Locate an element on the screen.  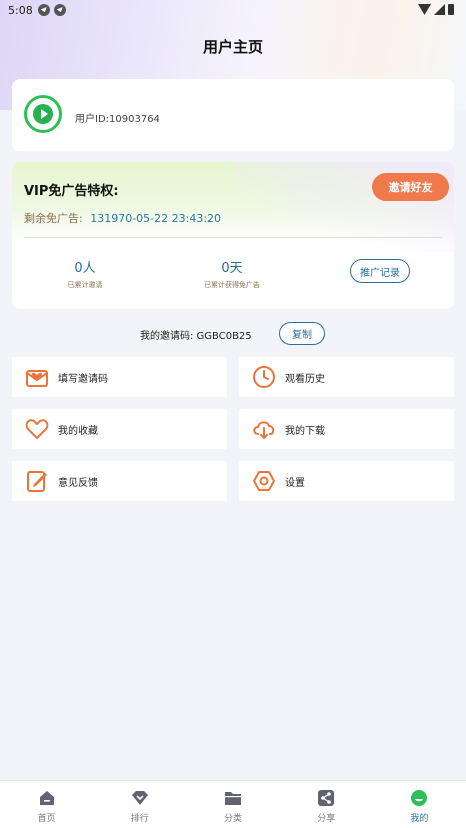
nav-label: 分享 is located at coordinates (326, 819).